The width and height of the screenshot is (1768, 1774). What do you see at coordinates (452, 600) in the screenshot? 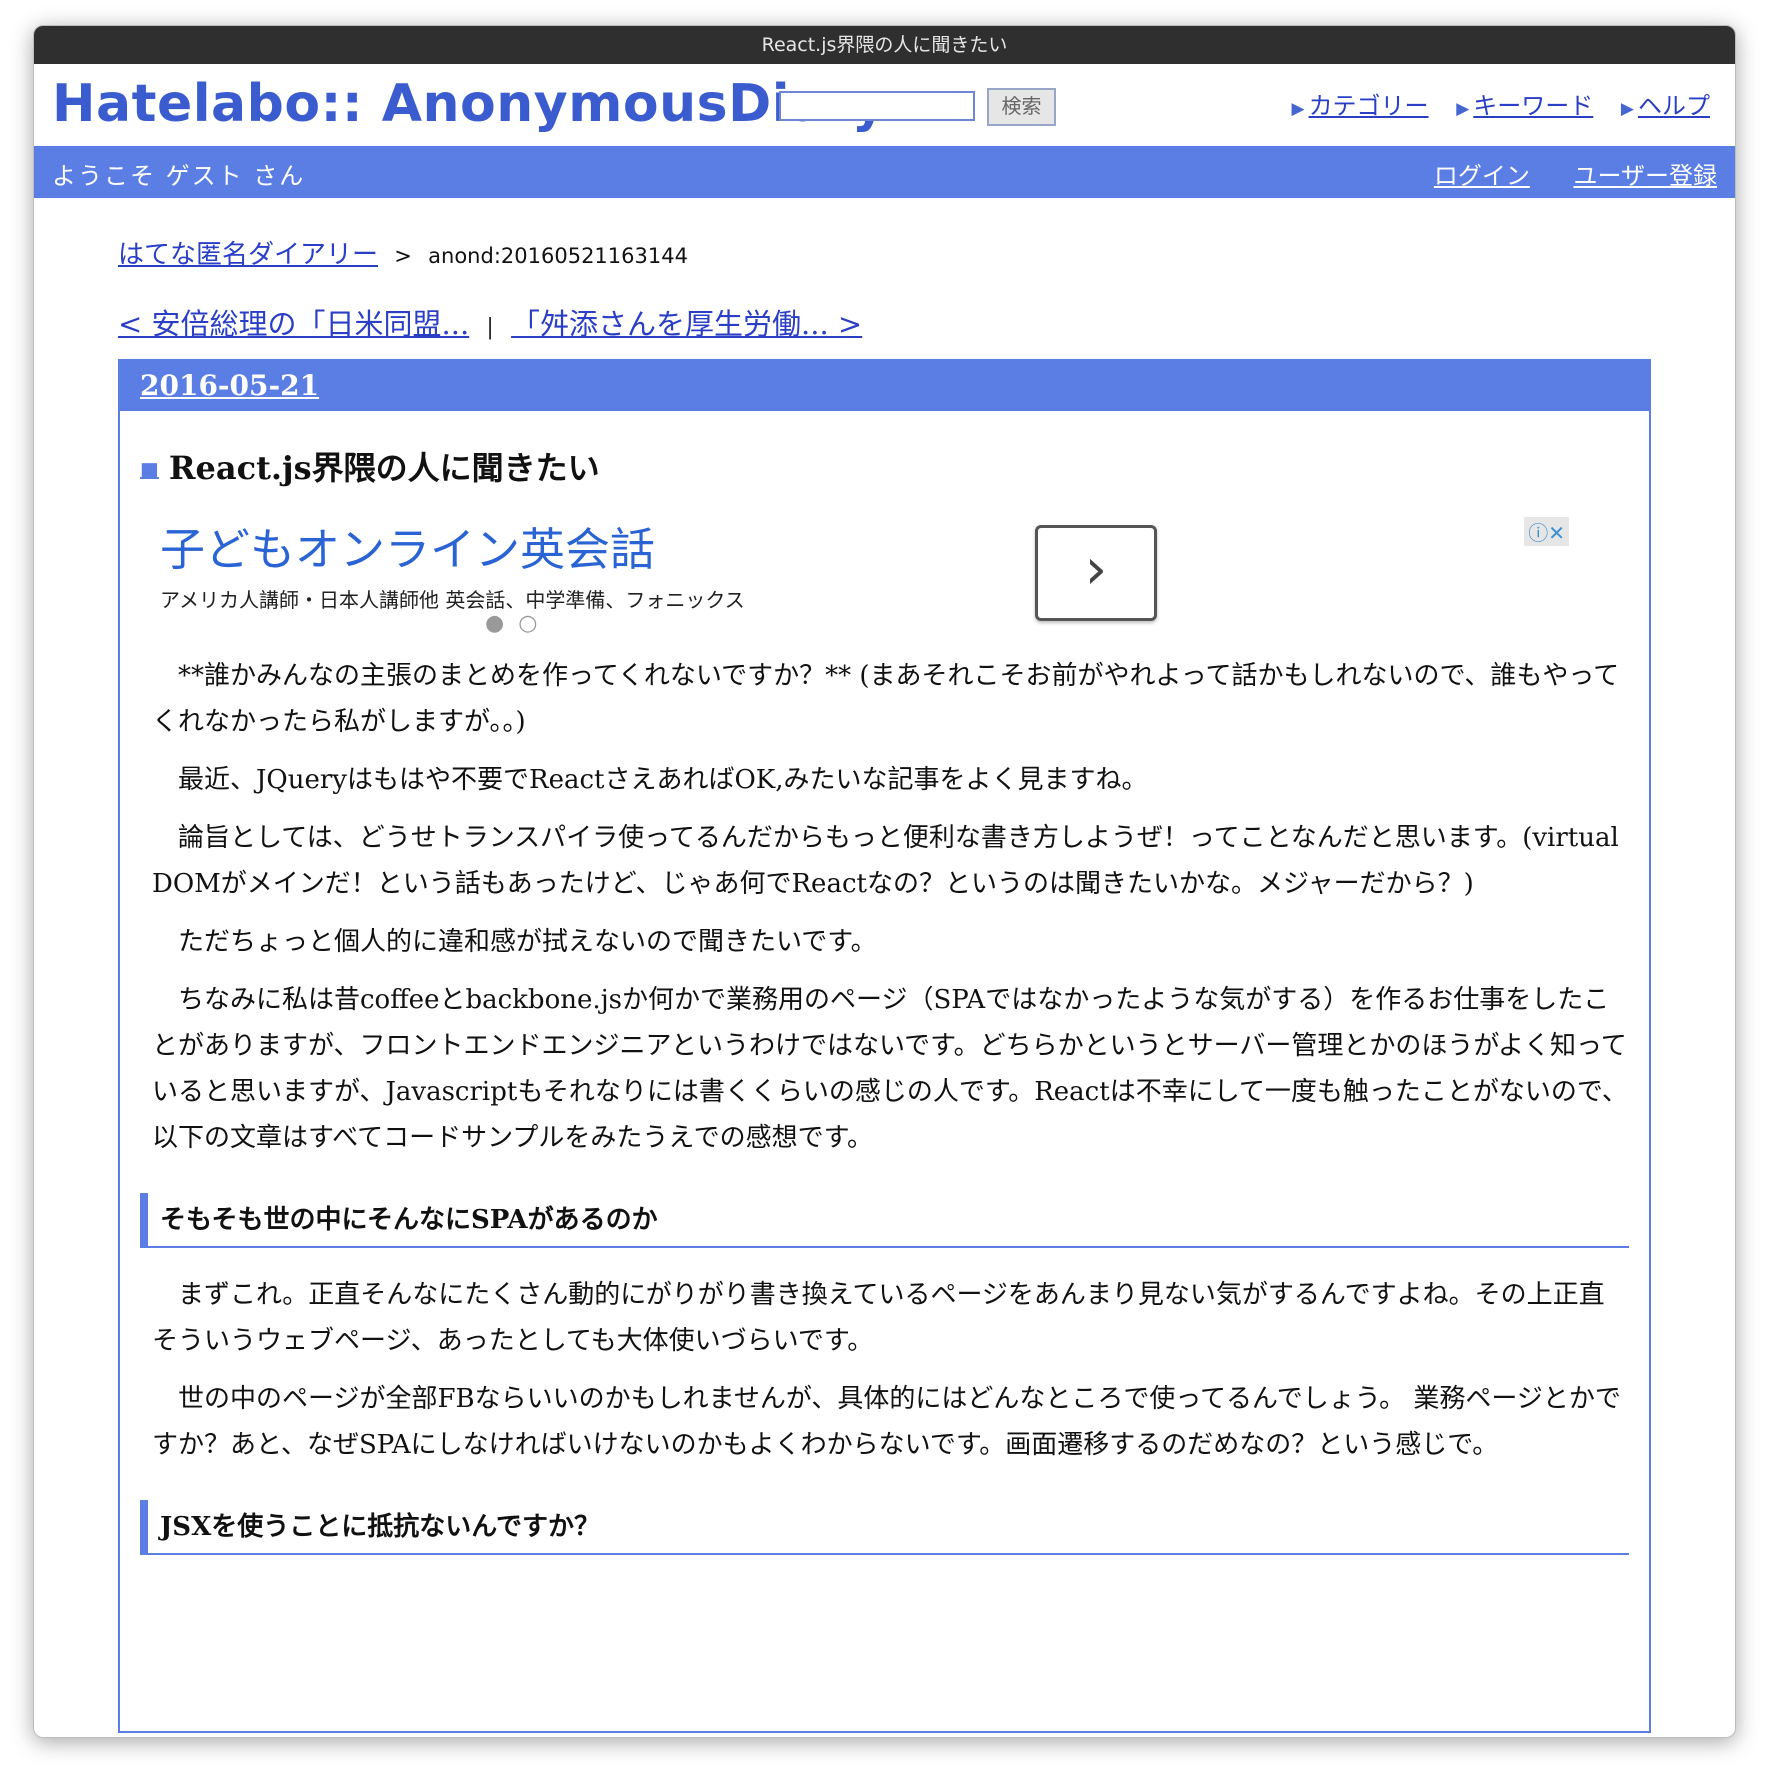
I see `ad-subtitle: アメリカ人講師・日本人講師他 英会話、中学準備、フォニックス` at bounding box center [452, 600].